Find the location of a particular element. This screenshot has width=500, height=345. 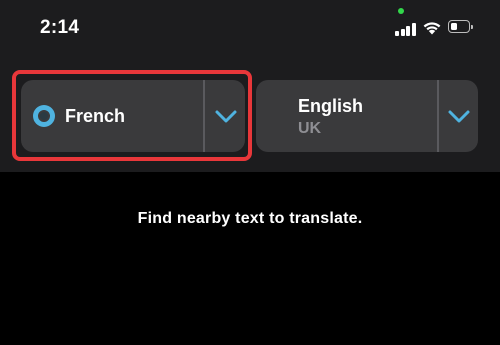

wifi-icon is located at coordinates (432, 28).